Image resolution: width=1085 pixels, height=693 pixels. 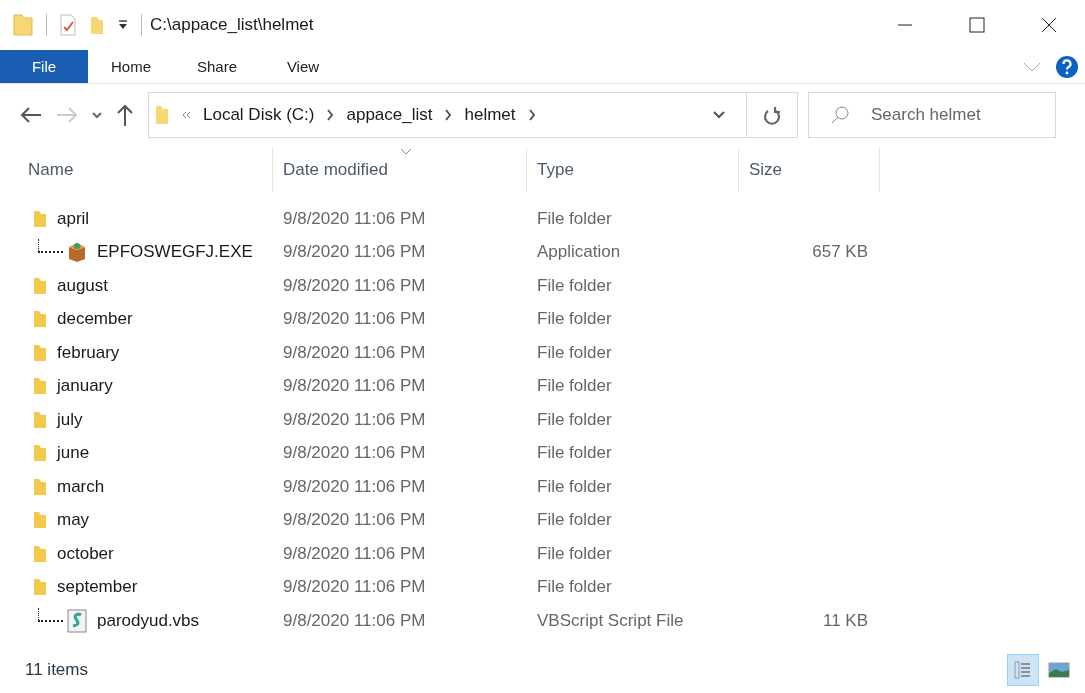 What do you see at coordinates (56, 670) in the screenshot?
I see `item-count: 11 items` at bounding box center [56, 670].